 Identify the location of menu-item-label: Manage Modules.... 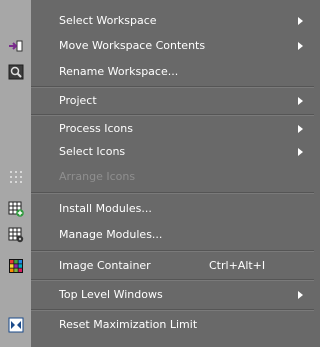
(111, 234).